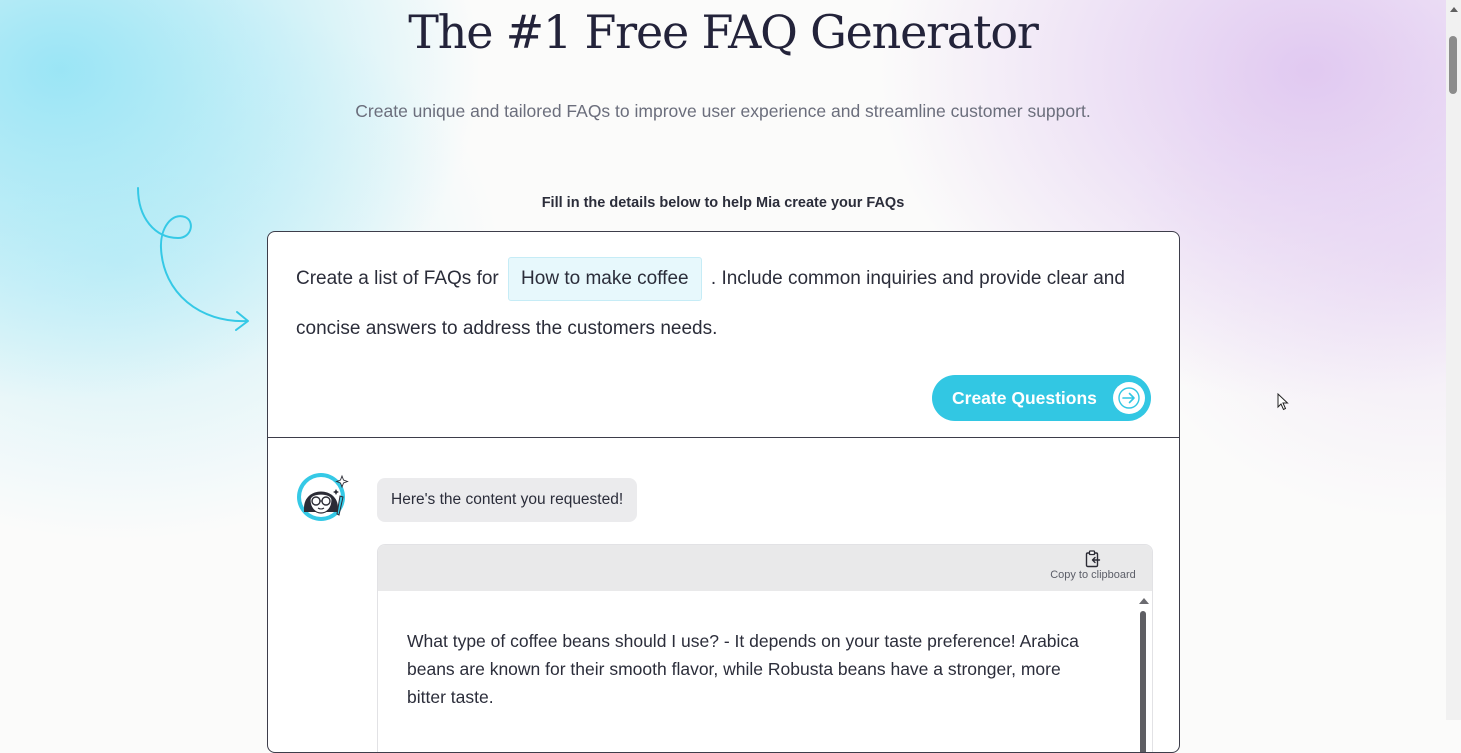 The image size is (1461, 753). What do you see at coordinates (1283, 402) in the screenshot?
I see `mouse-pointer-icon` at bounding box center [1283, 402].